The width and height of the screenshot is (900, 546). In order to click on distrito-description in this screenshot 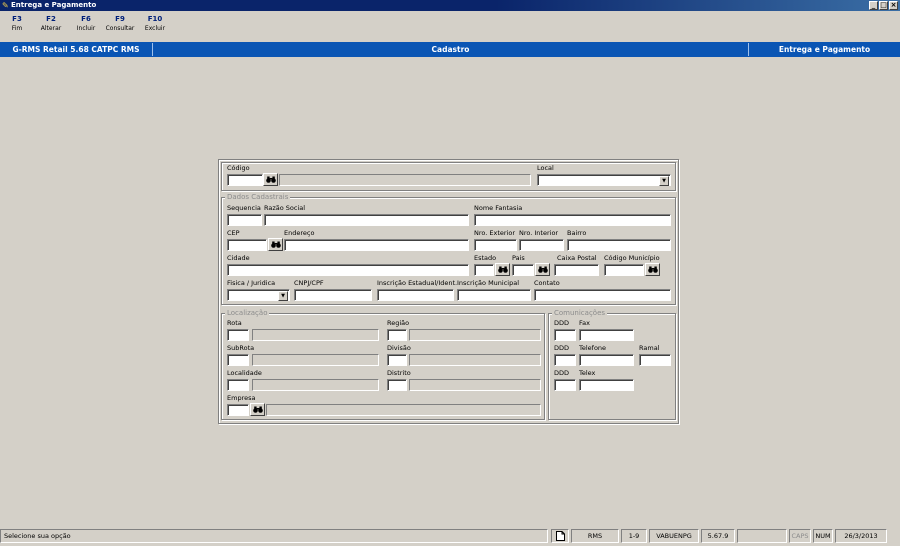, I will do `click(475, 385)`.